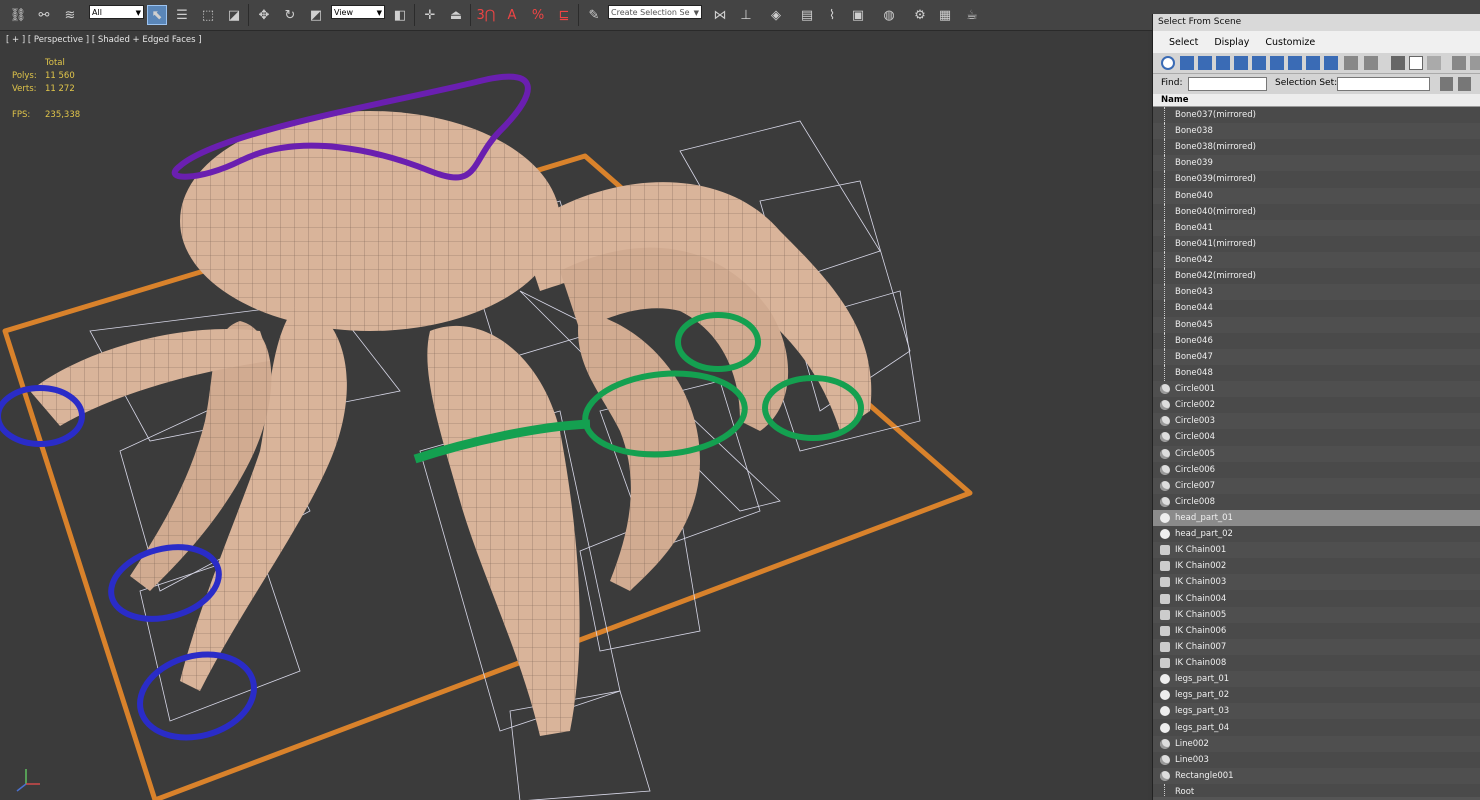 The height and width of the screenshot is (800, 1480). What do you see at coordinates (538, 15) in the screenshot?
I see `percent-snap-icon: %` at bounding box center [538, 15].